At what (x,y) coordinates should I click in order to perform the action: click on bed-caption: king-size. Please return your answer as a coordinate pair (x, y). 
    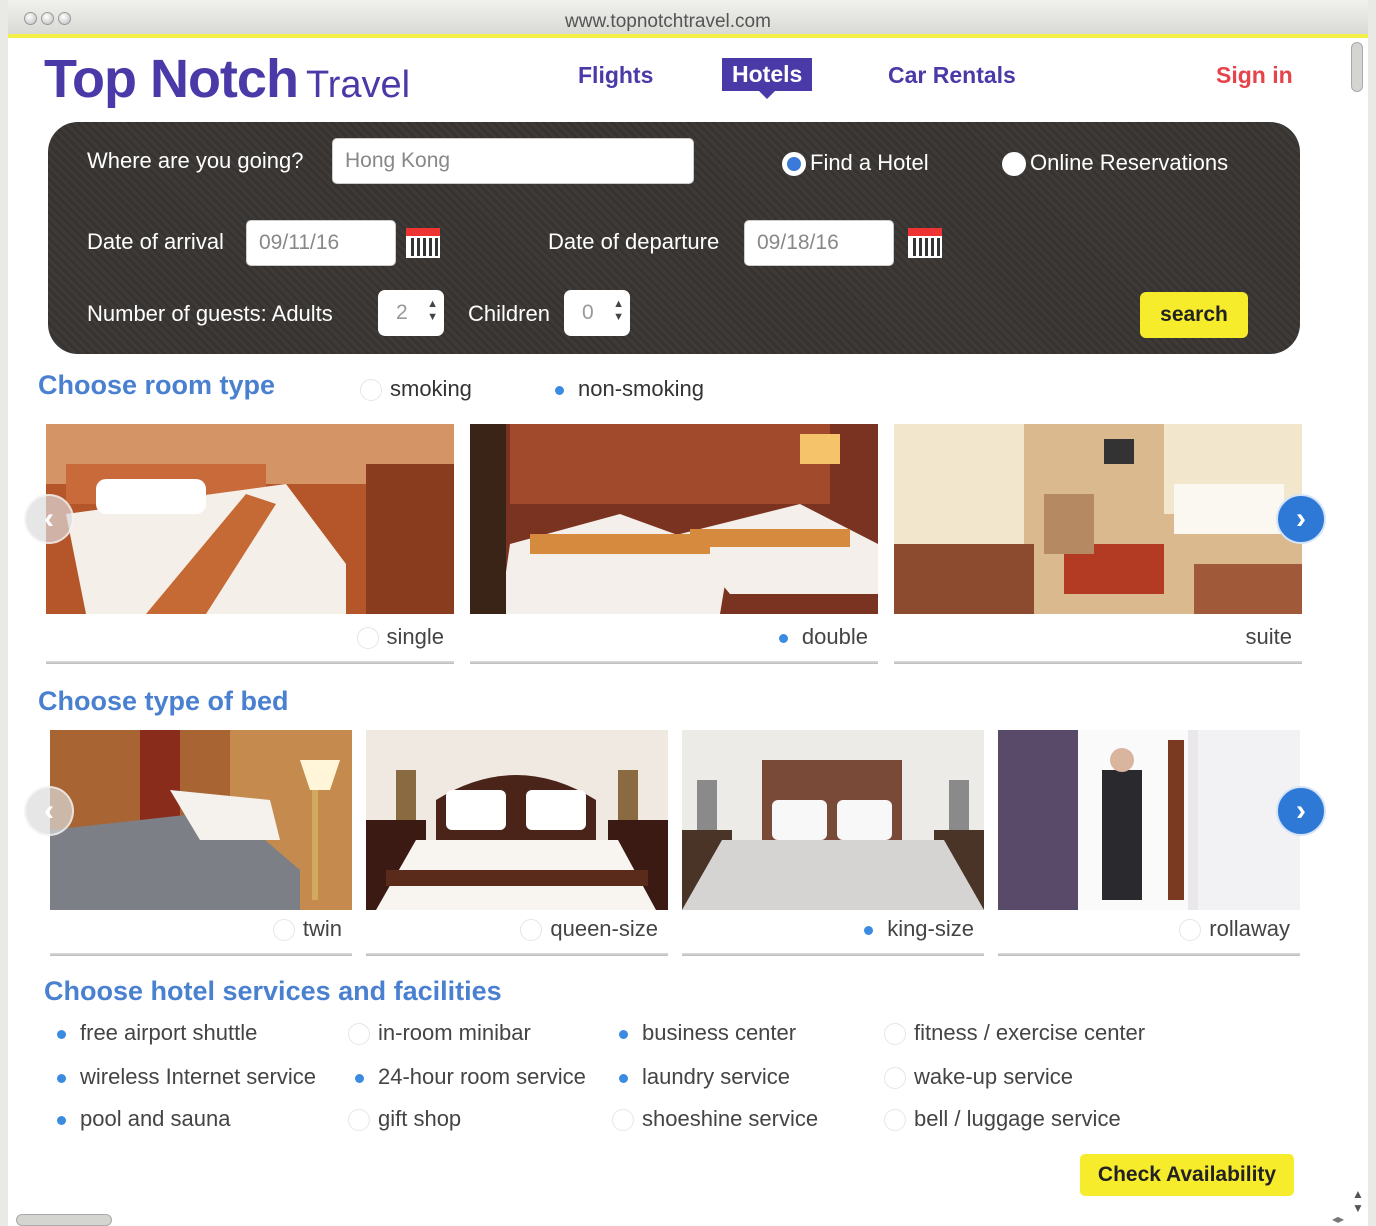
    Looking at the image, I should click on (915, 929).